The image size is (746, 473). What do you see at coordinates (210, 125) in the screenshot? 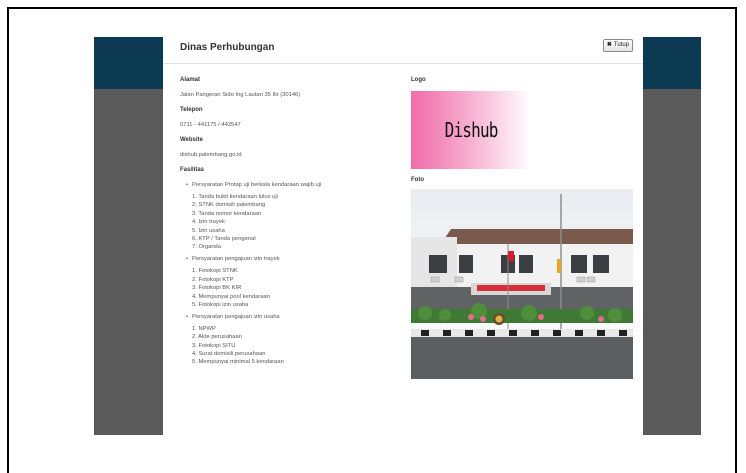
I see `telepon-value: 0711 - 441175 / 442547` at bounding box center [210, 125].